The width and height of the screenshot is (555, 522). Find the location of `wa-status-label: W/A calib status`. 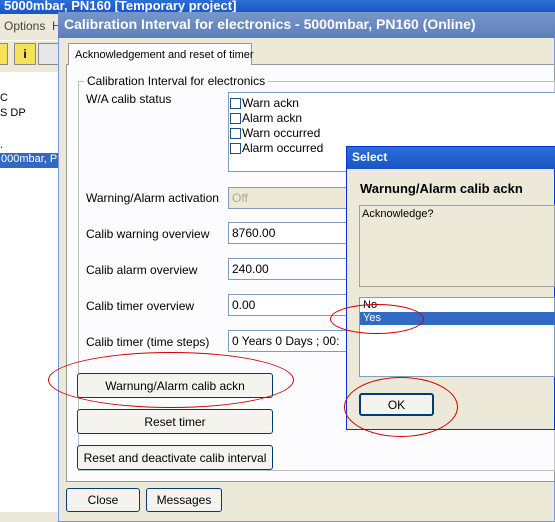

wa-status-label: W/A calib status is located at coordinates (129, 99).